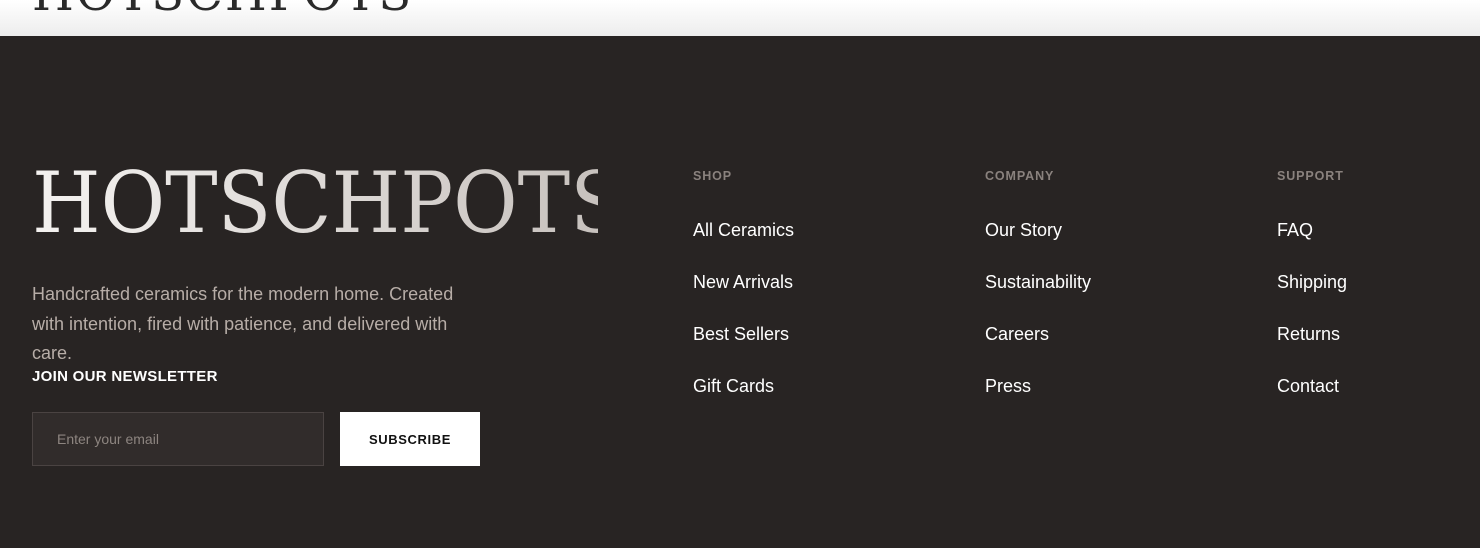 This screenshot has height=548, width=1480. Describe the element at coordinates (713, 176) in the screenshot. I see `column-heading-shop: SHOP` at that location.